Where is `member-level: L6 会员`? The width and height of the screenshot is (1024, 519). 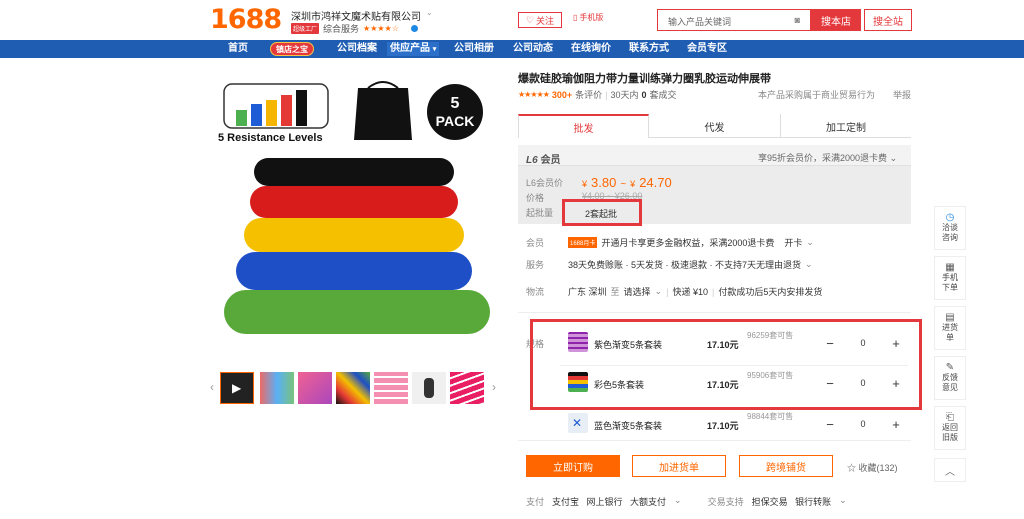
member-level: L6 会员 is located at coordinates (543, 158).